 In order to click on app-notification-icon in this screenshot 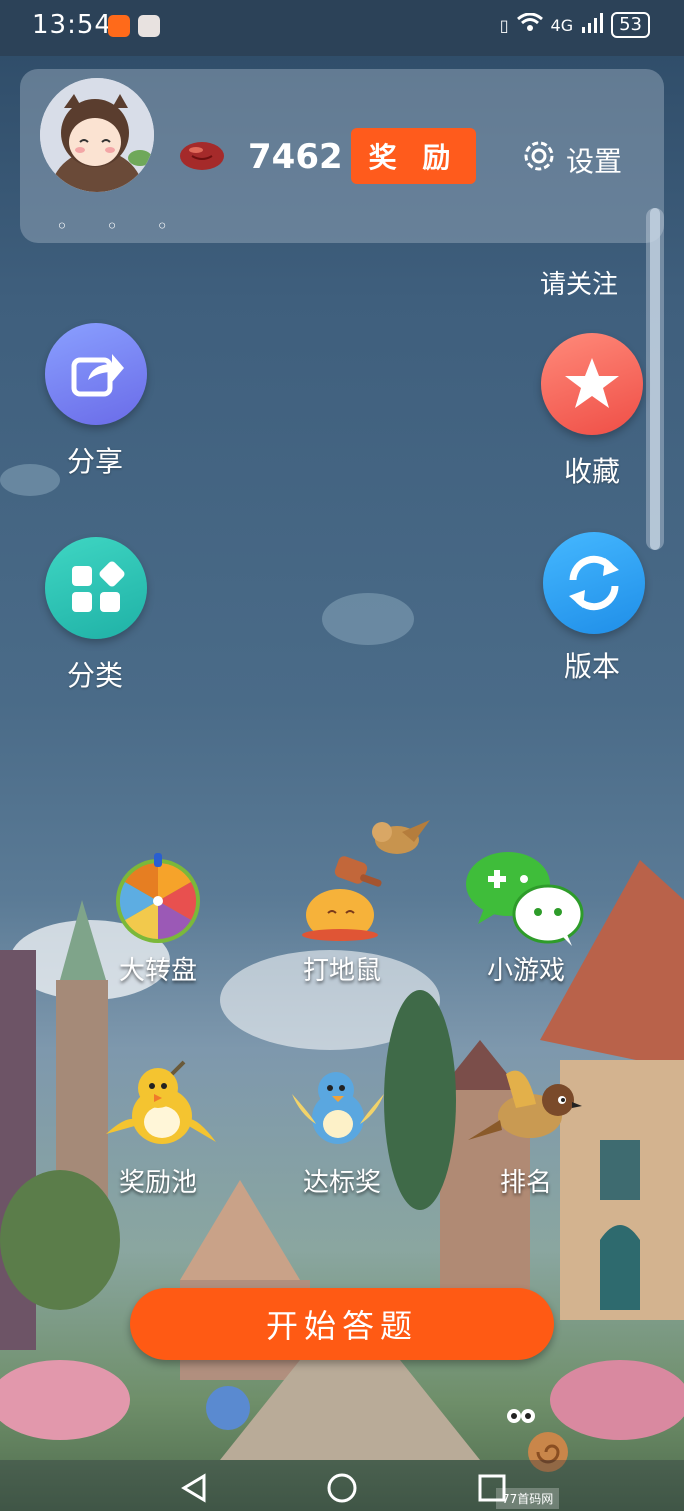, I will do `click(119, 26)`.